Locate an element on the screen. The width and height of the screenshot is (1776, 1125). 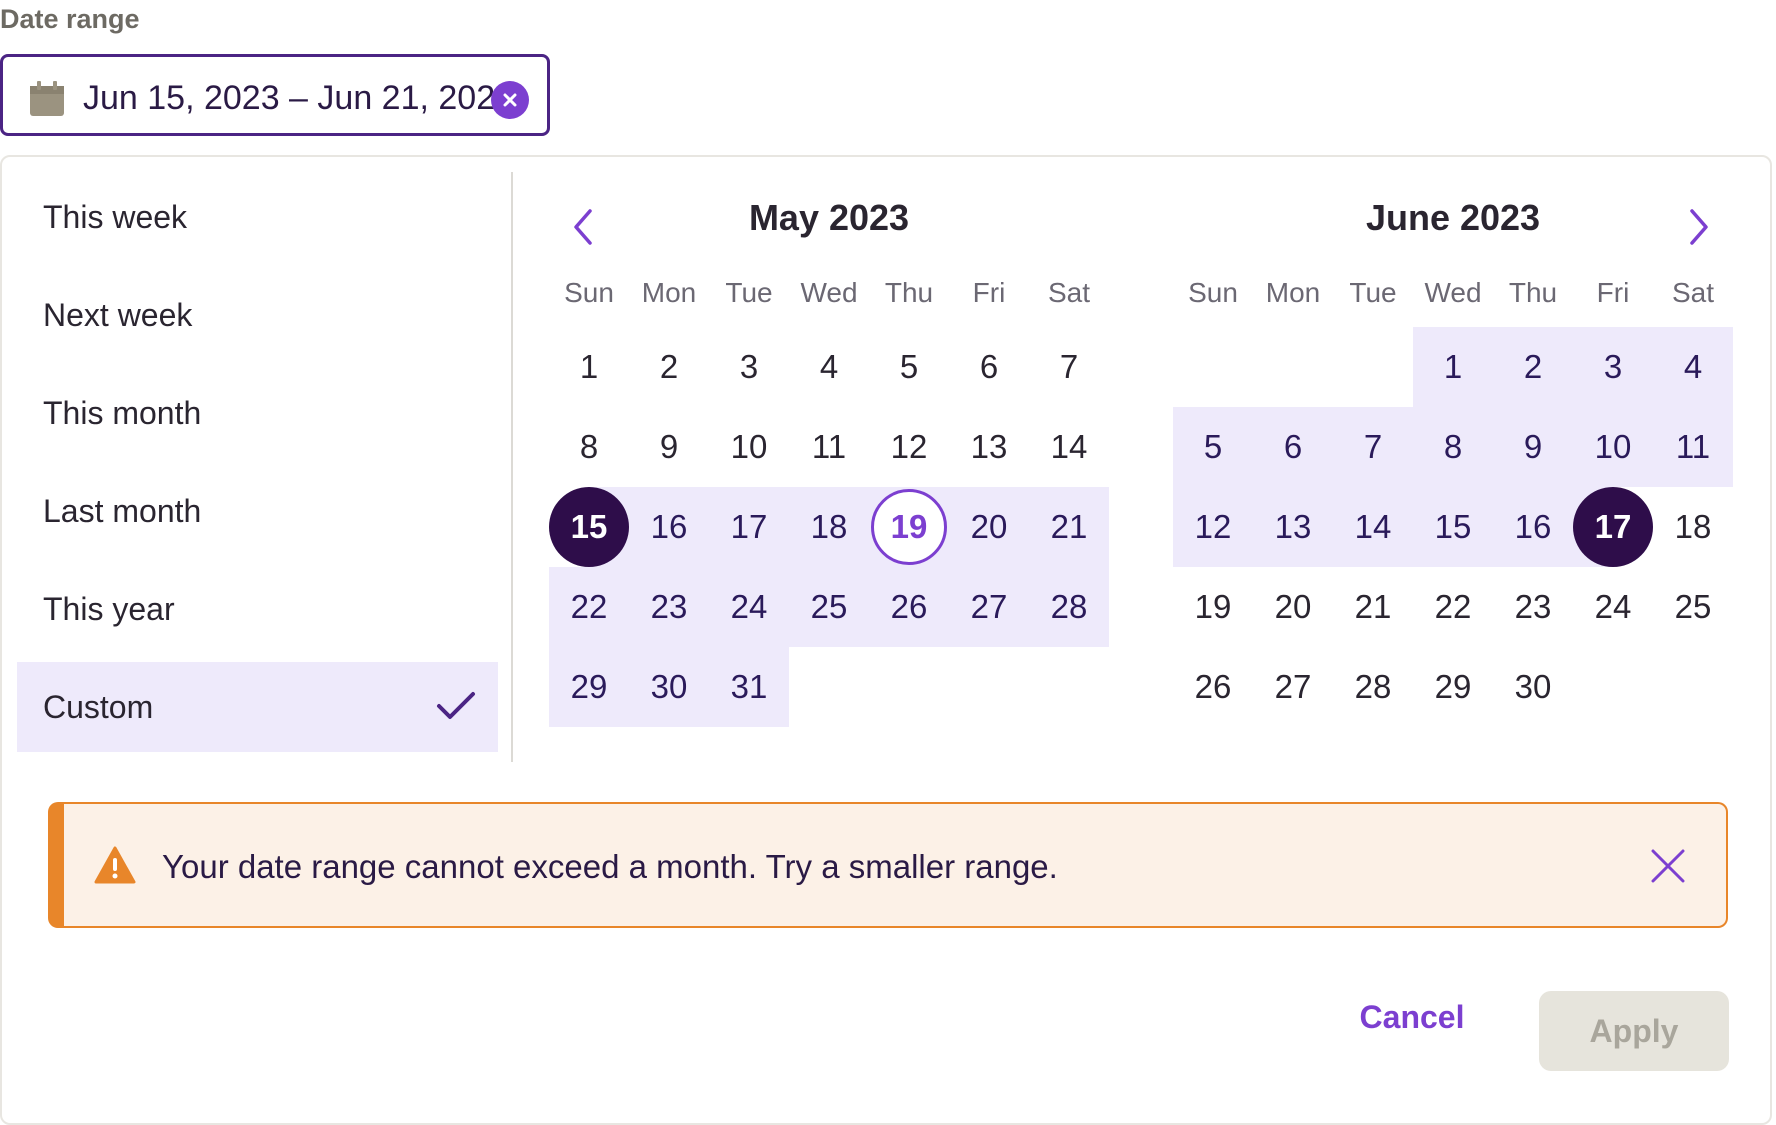
preset-item: This week is located at coordinates (257, 217).